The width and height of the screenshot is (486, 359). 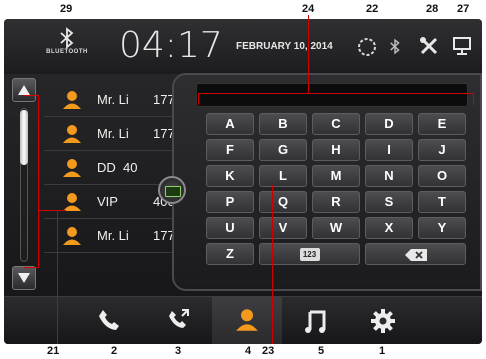 I want to click on callout-3: 3, so click(x=178, y=351).